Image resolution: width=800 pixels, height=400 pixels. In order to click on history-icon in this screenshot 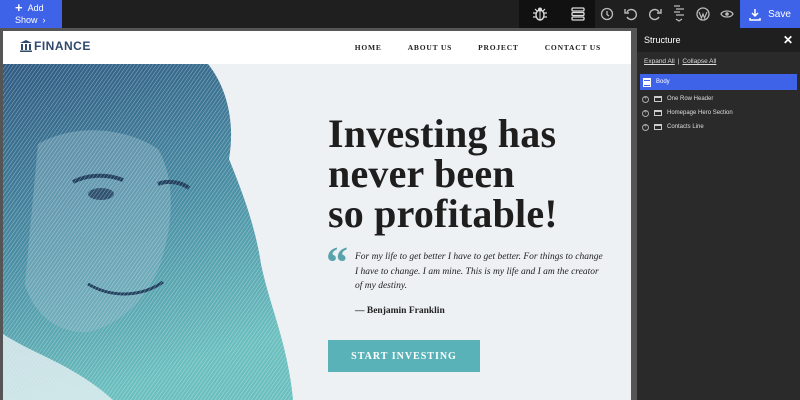, I will do `click(607, 14)`.